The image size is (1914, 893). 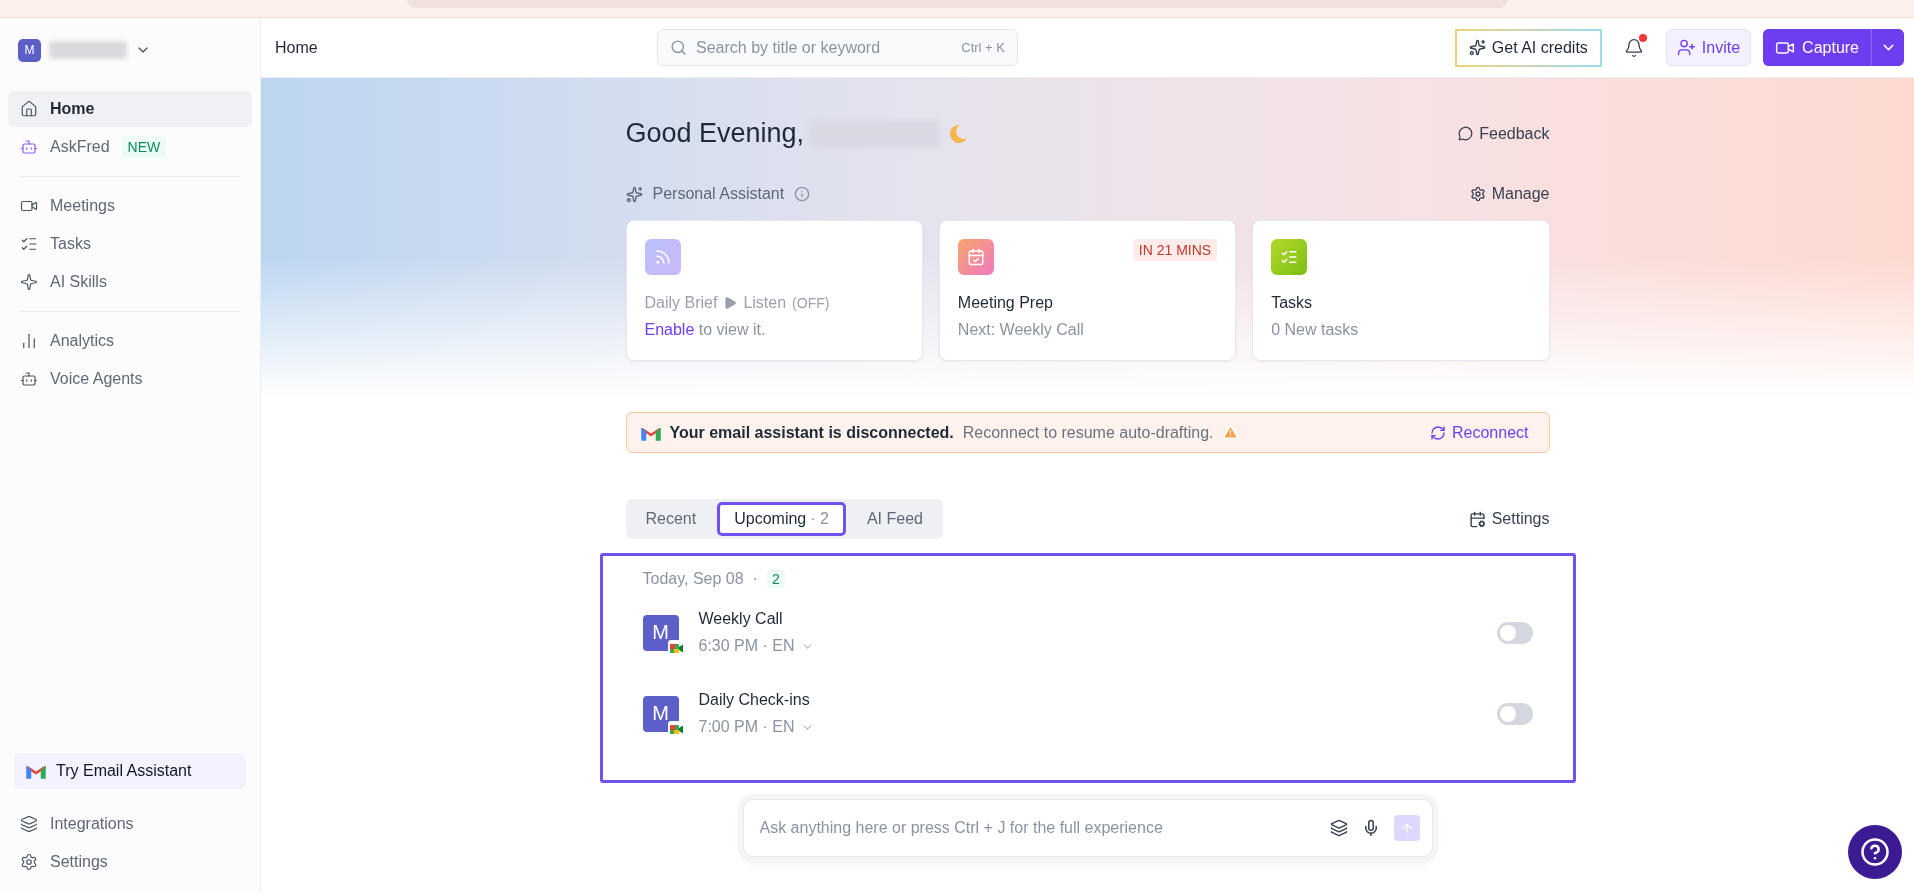 I want to click on calendar-gear-icon, so click(x=1477, y=519).